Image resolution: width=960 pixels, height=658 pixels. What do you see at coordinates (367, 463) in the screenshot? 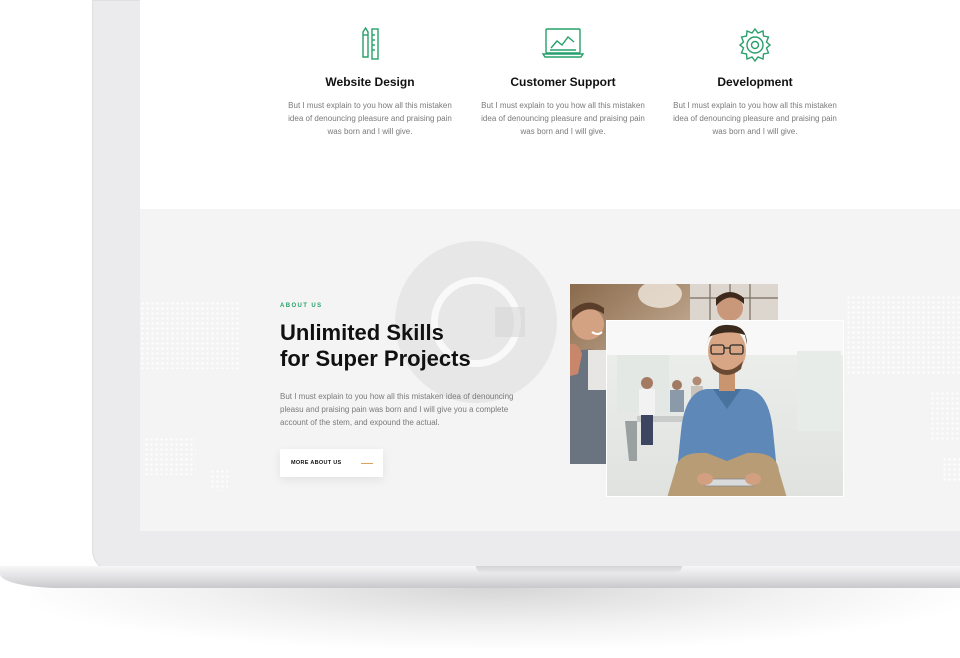
I see `button-accent-line` at bounding box center [367, 463].